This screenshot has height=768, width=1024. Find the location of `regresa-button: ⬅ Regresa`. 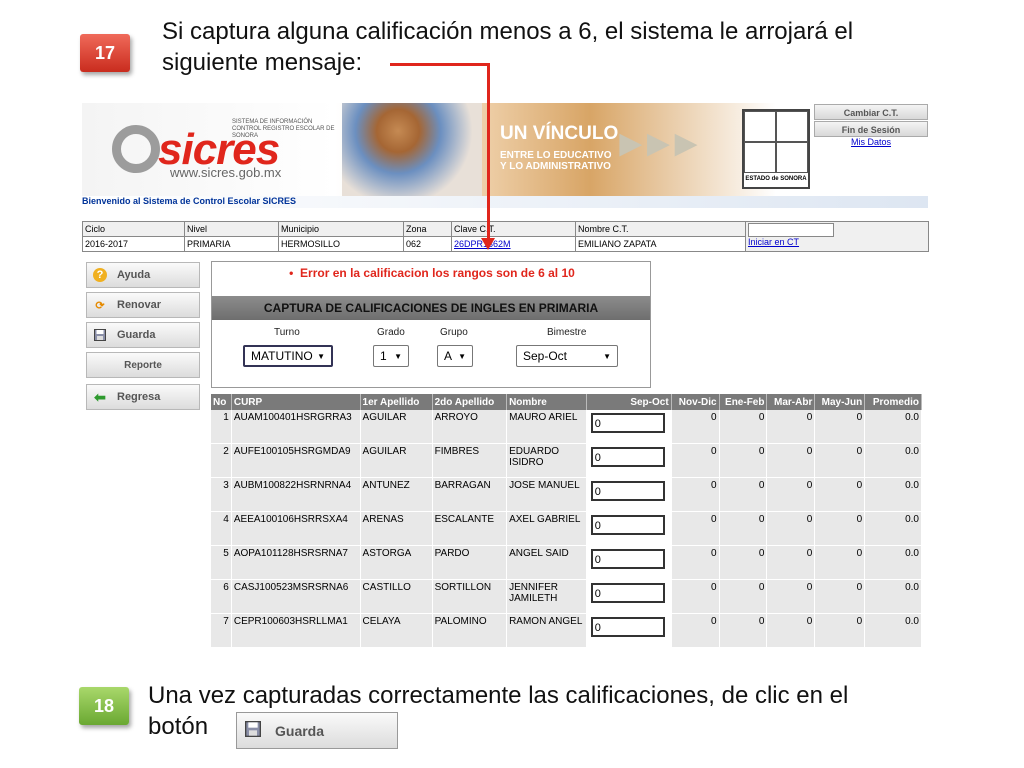

regresa-button: ⬅ Regresa is located at coordinates (143, 397).